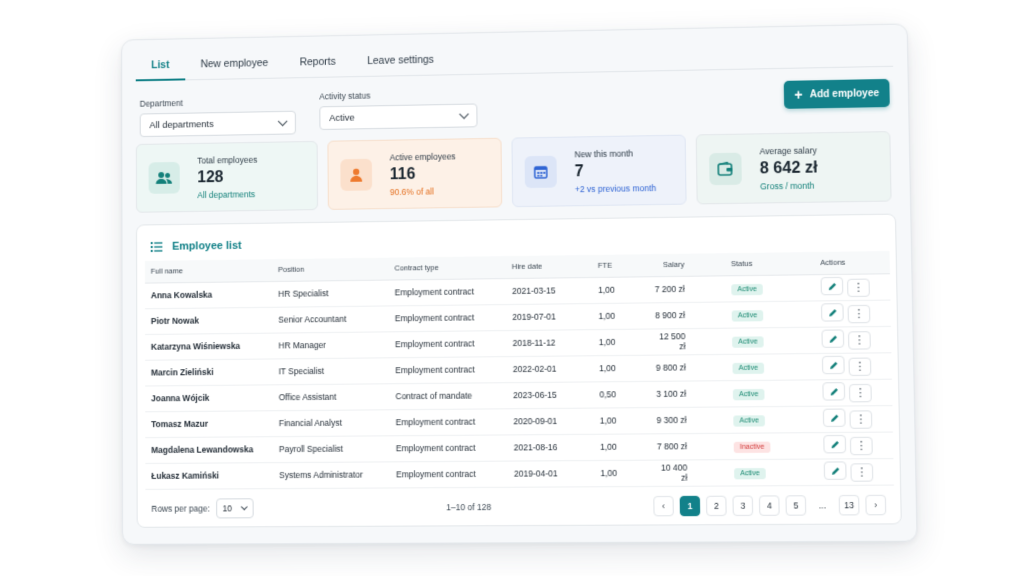 The width and height of the screenshot is (1024, 576). I want to click on page-button: 2, so click(716, 506).